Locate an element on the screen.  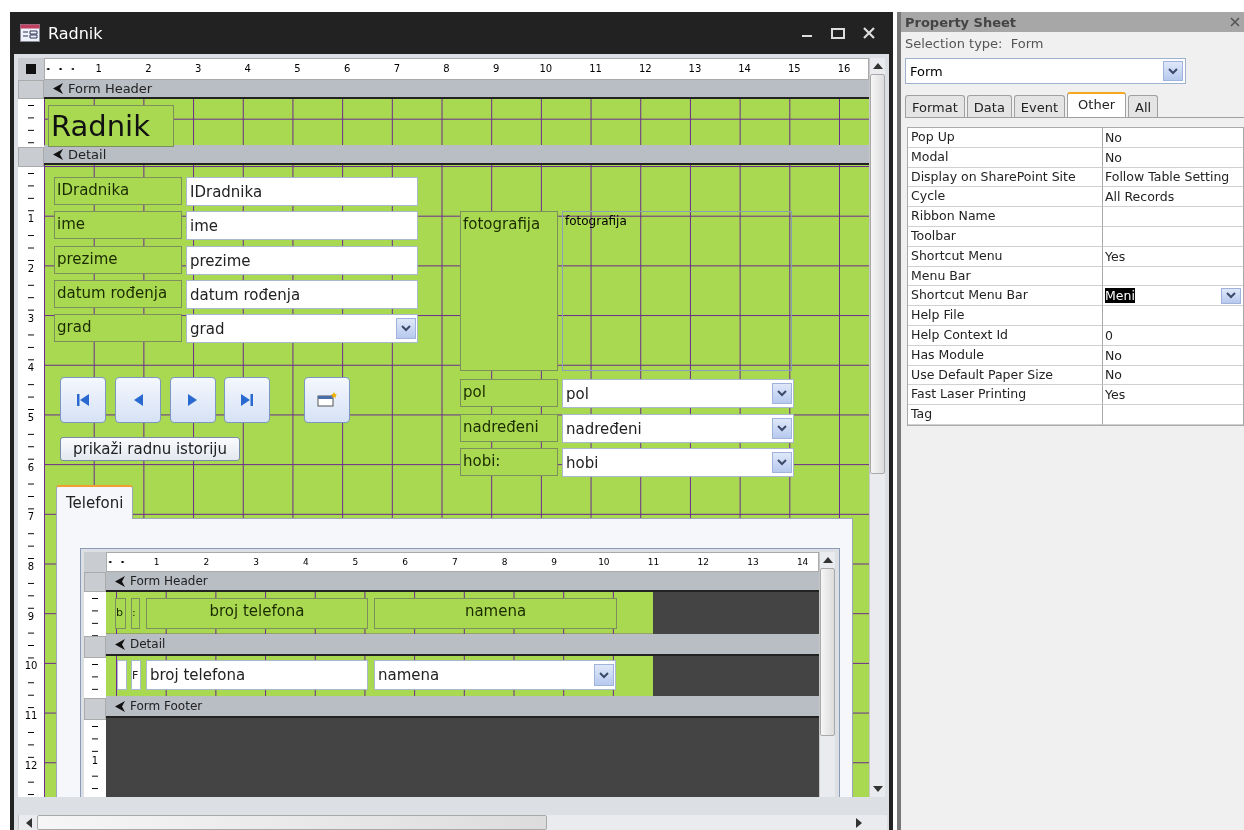
ruler-number: 8 is located at coordinates (446, 69).